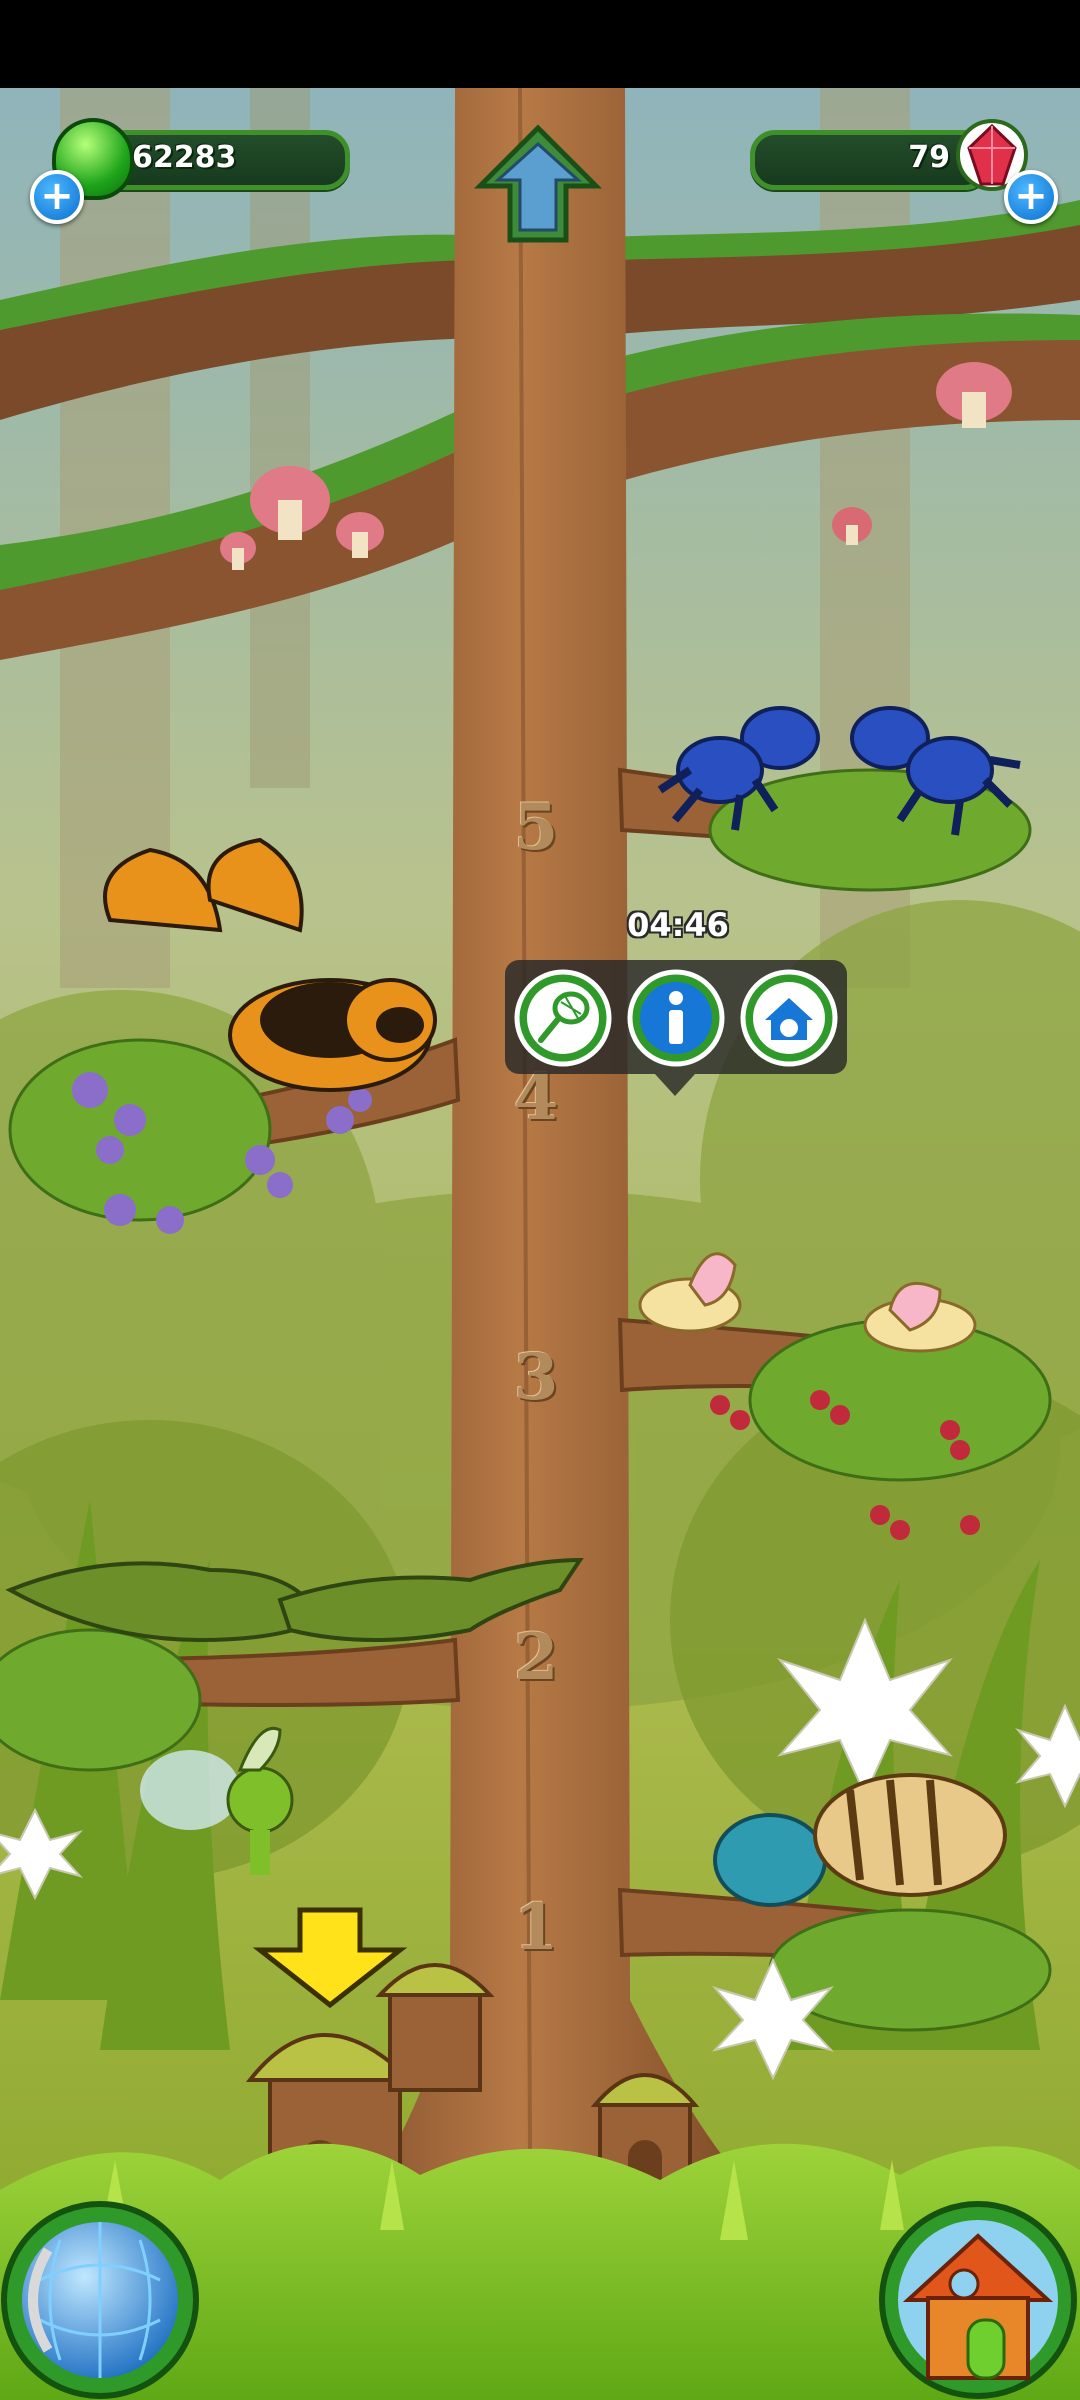 The image size is (1080, 2400). Describe the element at coordinates (540, 44) in the screenshot. I see `status-bar` at that location.